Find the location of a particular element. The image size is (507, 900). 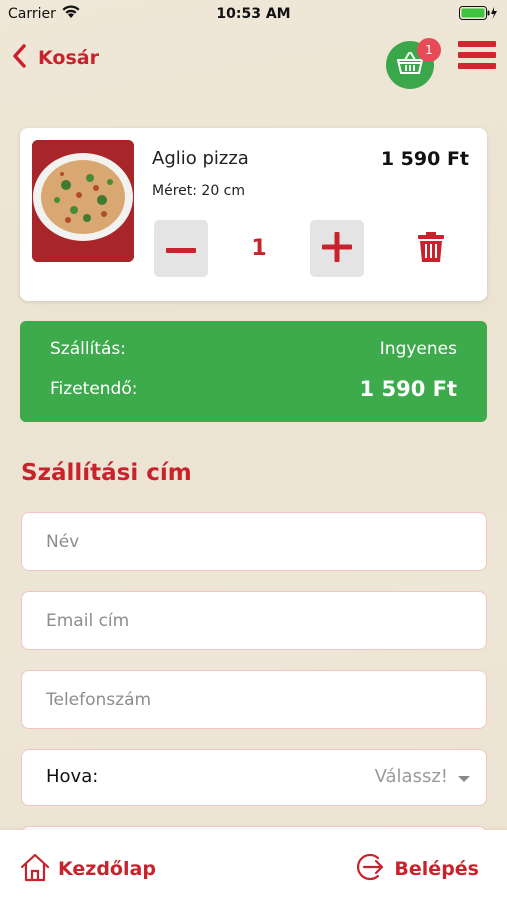

tab-home-label: Kezdőlap is located at coordinates (107, 869).